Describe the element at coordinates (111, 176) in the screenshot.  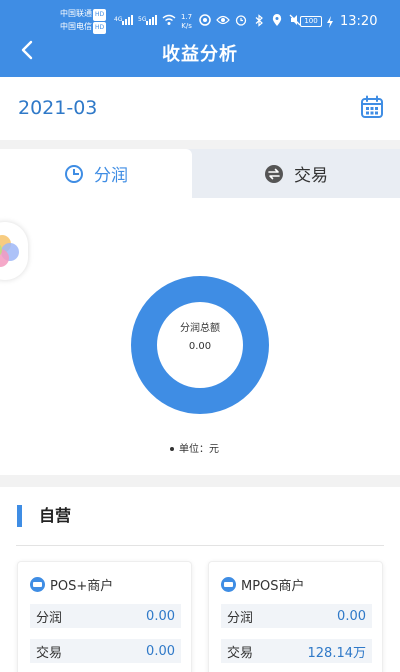
I see `tab-label: 分润` at that location.